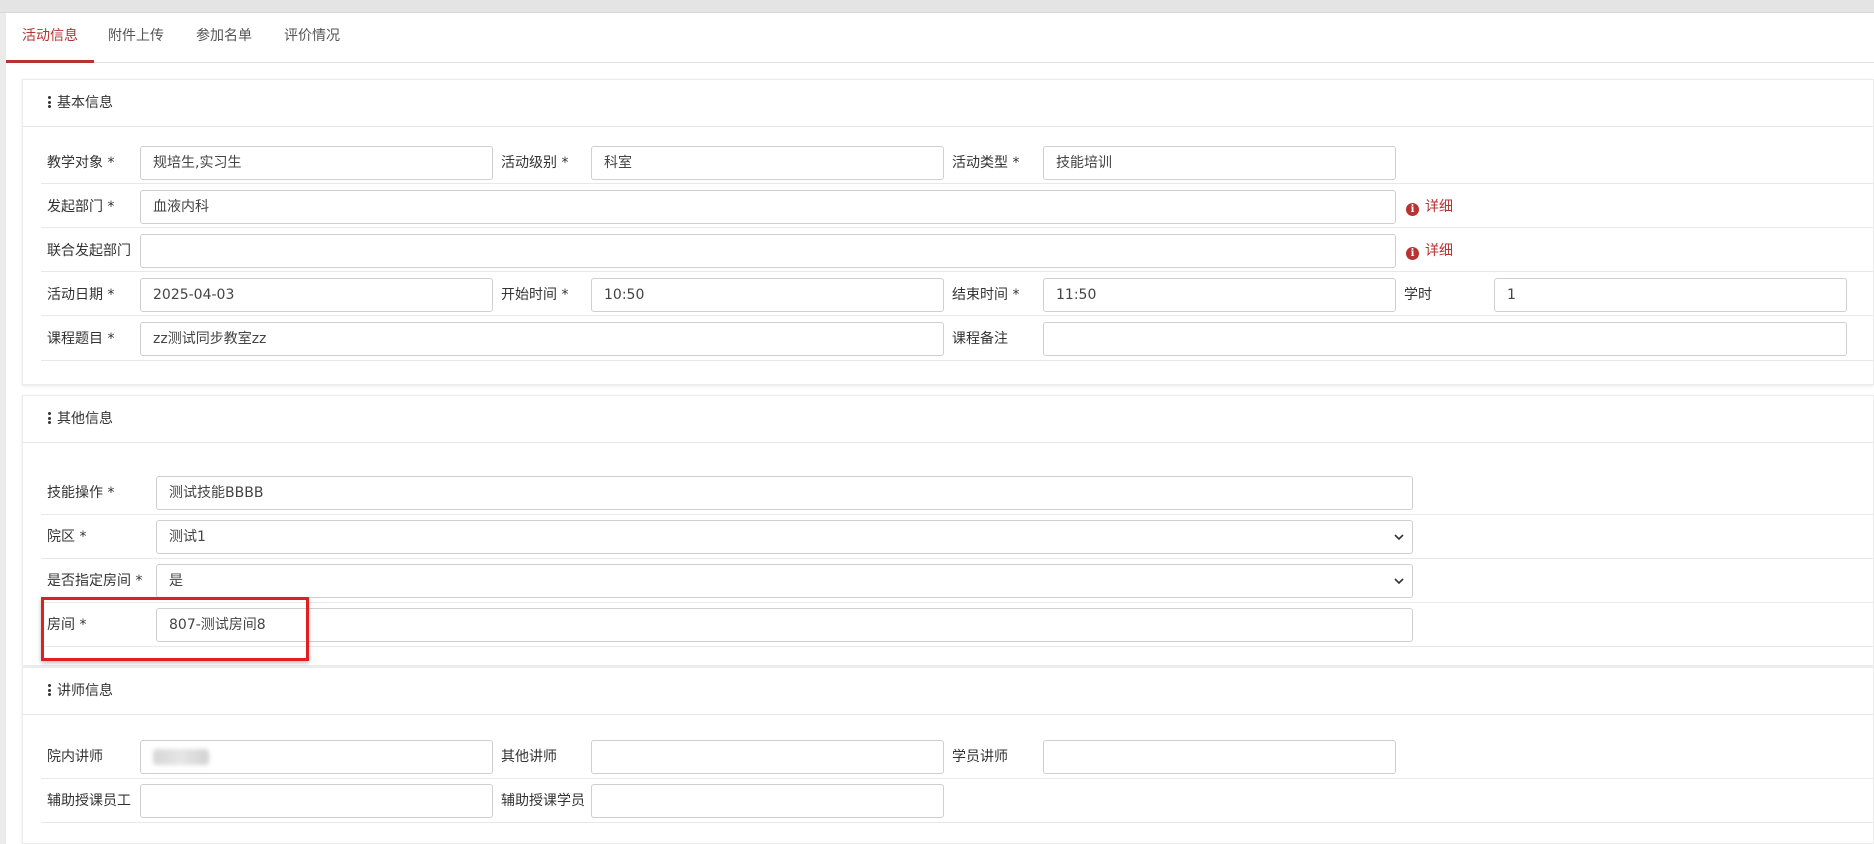 This screenshot has height=844, width=1874. Describe the element at coordinates (542, 339) in the screenshot. I see `course-title-field: zz测试同步教室zz` at that location.